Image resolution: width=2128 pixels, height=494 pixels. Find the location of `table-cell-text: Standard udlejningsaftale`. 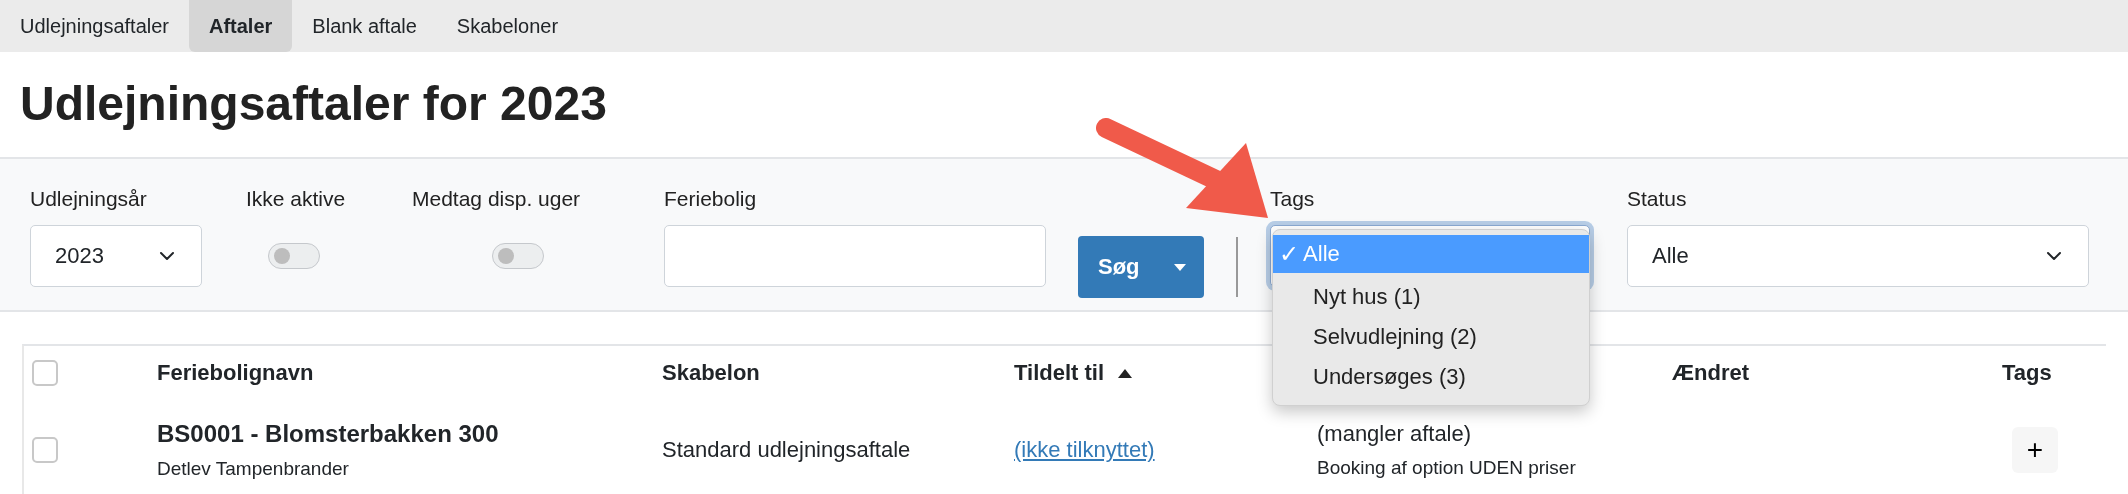

table-cell-text: Standard udlejningsaftale is located at coordinates (787, 450).